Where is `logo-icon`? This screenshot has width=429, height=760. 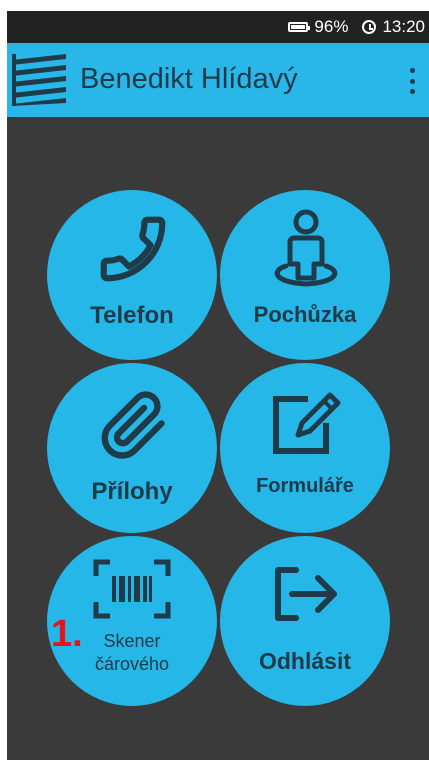
logo-icon is located at coordinates (39, 80).